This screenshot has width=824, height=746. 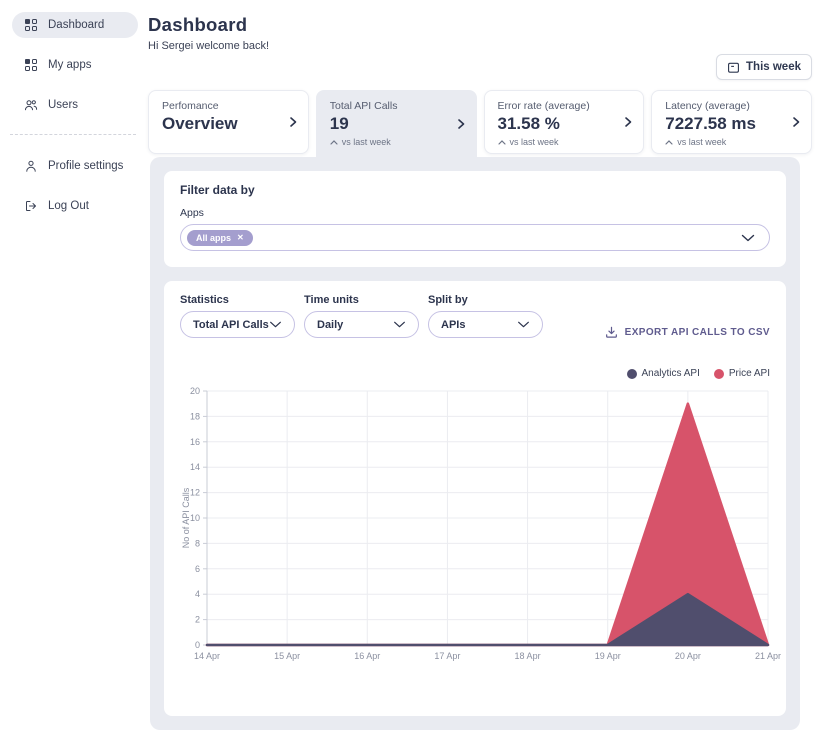 What do you see at coordinates (670, 373) in the screenshot?
I see `legend-label: Analytics API` at bounding box center [670, 373].